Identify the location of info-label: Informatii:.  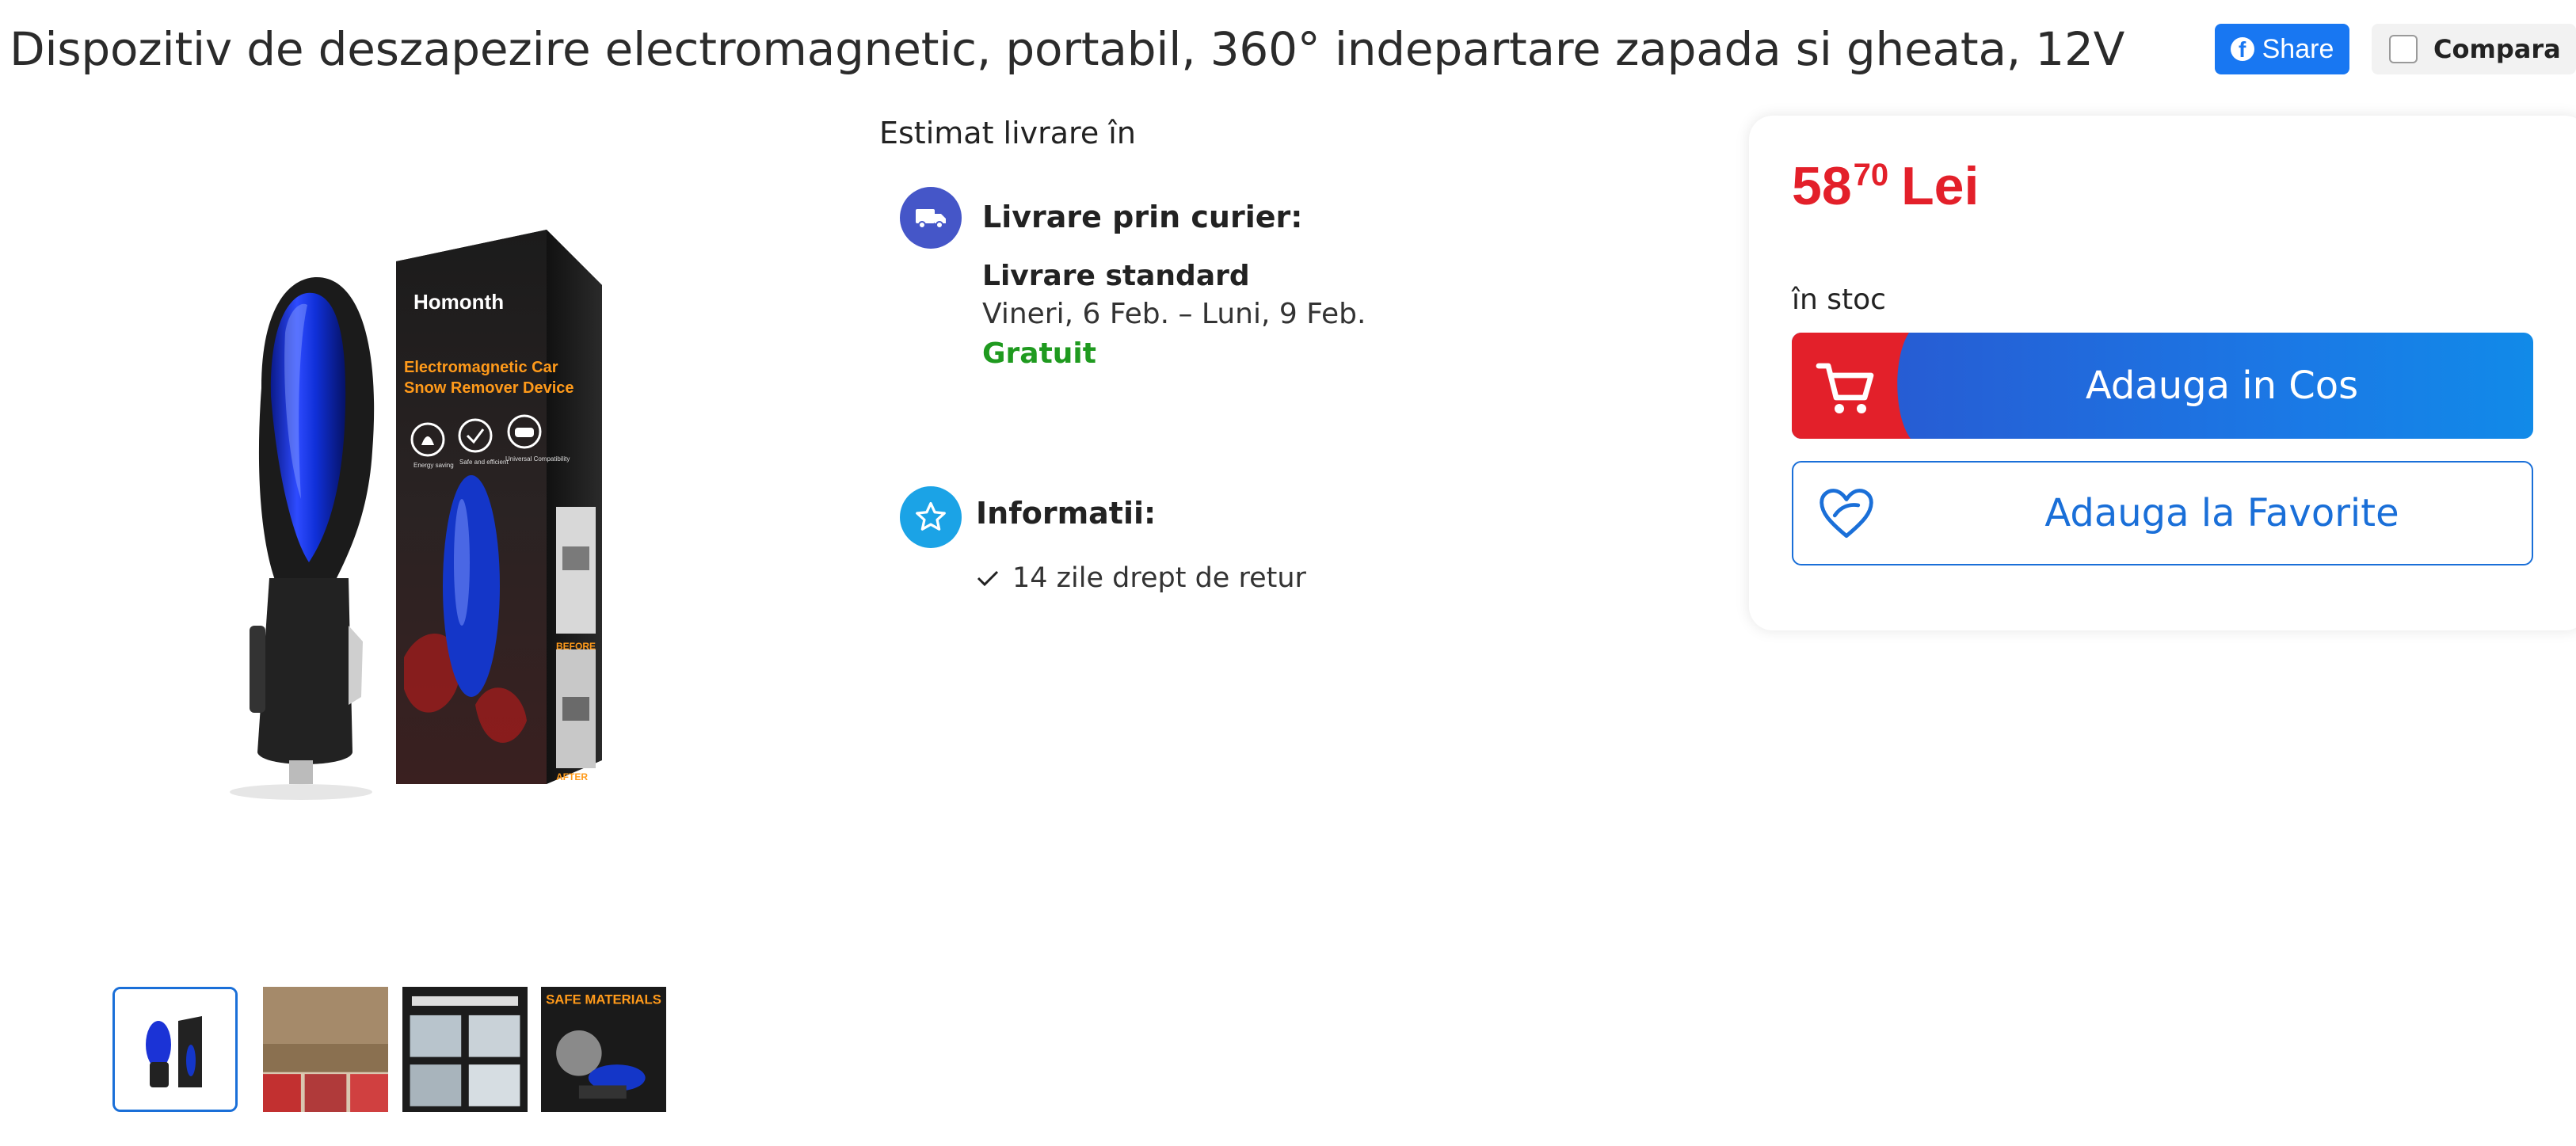
(1066, 514).